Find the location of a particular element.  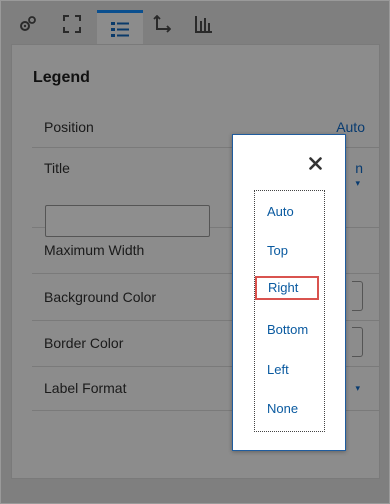

tab-legend is located at coordinates (120, 27).